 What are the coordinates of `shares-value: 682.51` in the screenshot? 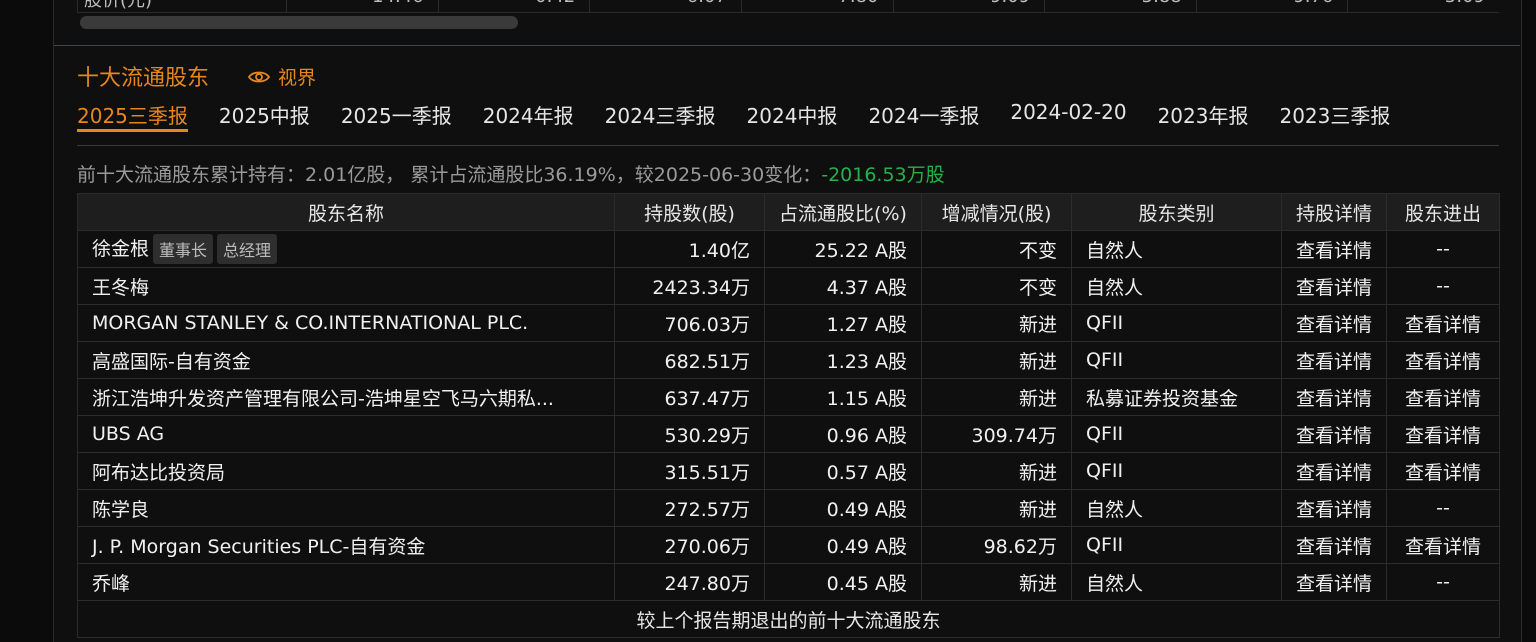 It's located at (697, 361).